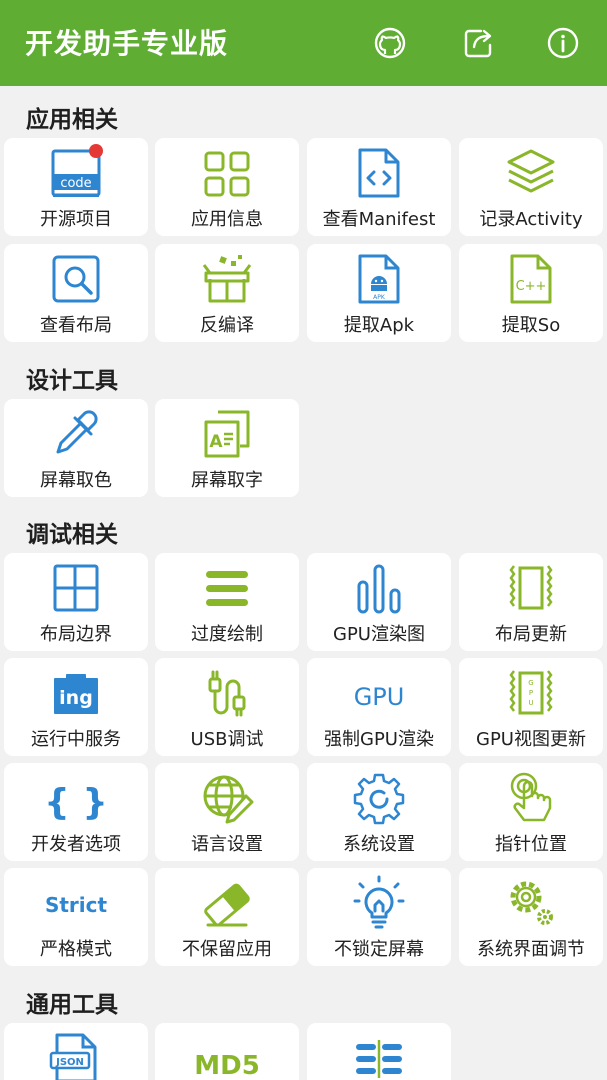 Image resolution: width=607 pixels, height=1080 pixels. Describe the element at coordinates (531, 844) in the screenshot. I see `tile-label: 指针位置` at that location.